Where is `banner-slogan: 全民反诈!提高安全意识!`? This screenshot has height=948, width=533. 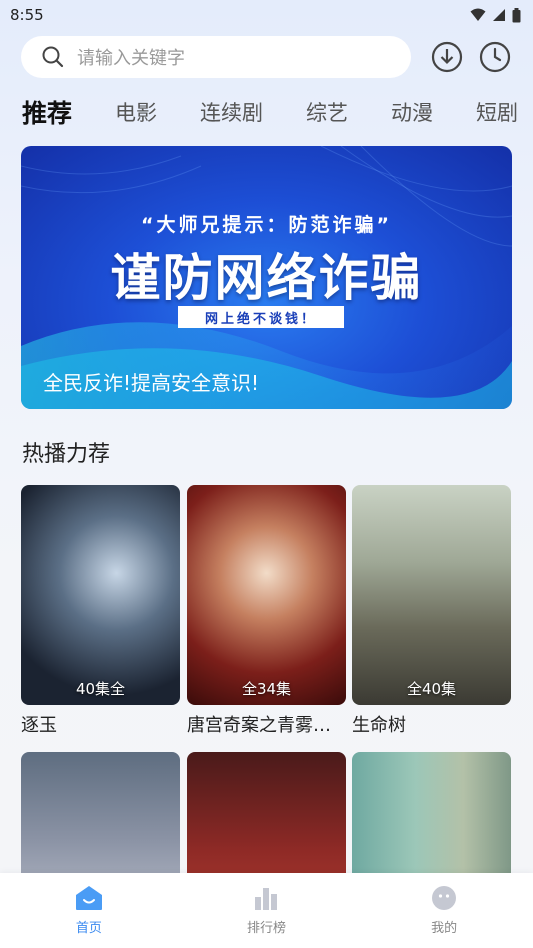 banner-slogan: 全民反诈!提高安全意识! is located at coordinates (151, 383).